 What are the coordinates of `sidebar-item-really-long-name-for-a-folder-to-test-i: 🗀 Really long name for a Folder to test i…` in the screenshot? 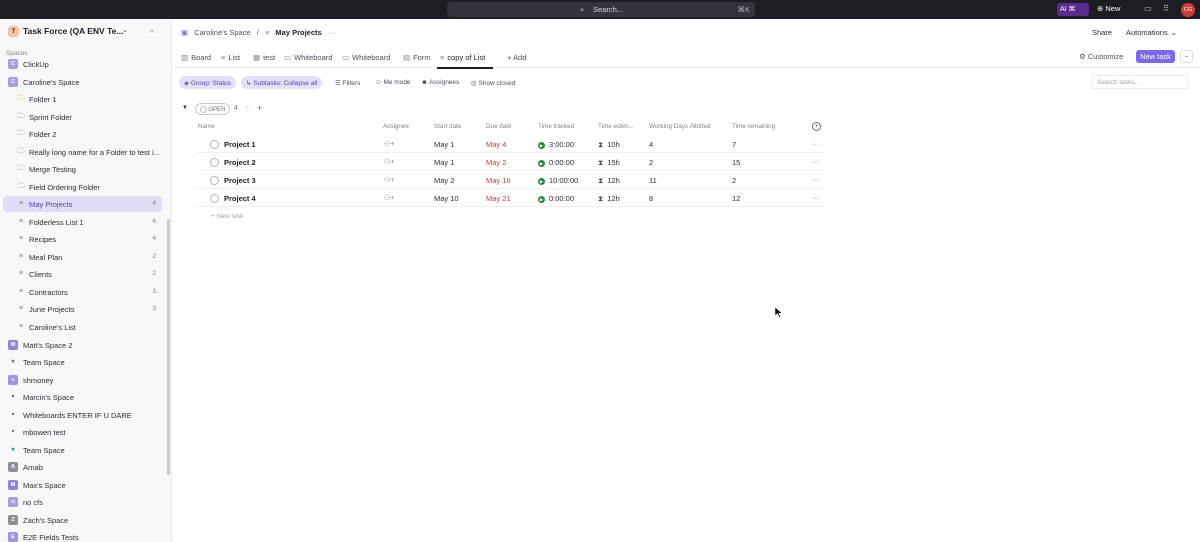 It's located at (82, 152).